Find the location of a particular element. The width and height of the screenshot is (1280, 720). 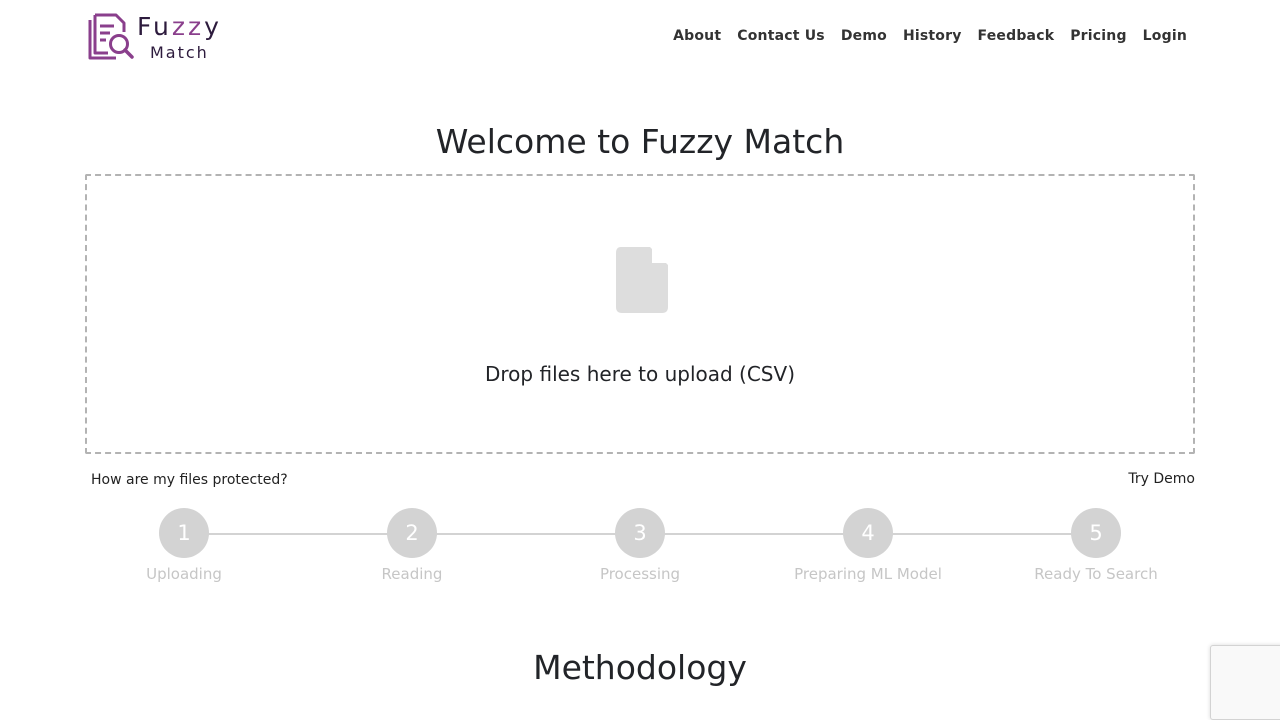

document-search-icon is located at coordinates (111, 36).